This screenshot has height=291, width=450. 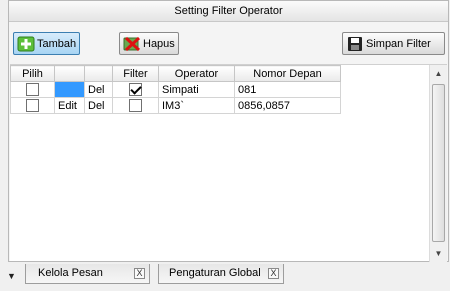 I want to click on column-header-del, so click(x=98, y=73).